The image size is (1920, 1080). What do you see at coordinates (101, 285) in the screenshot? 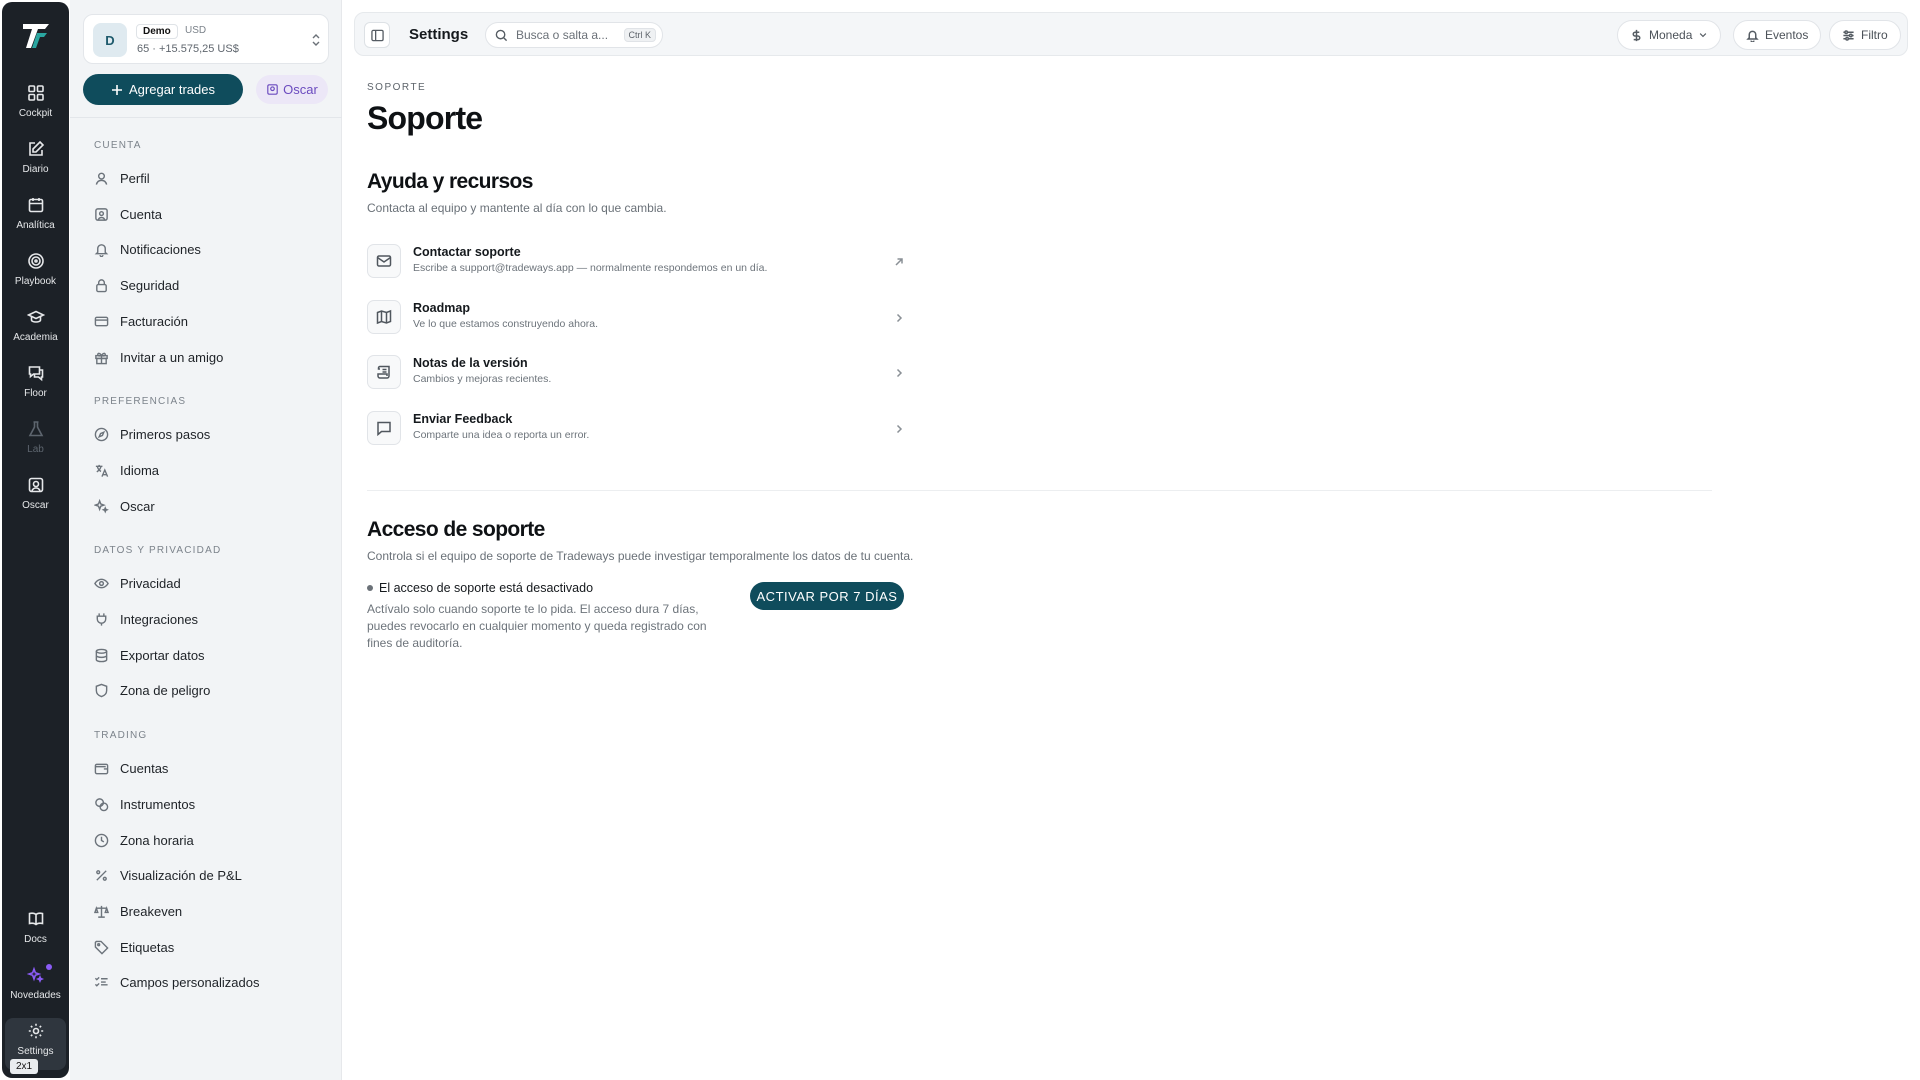
I see `lock-icon` at bounding box center [101, 285].